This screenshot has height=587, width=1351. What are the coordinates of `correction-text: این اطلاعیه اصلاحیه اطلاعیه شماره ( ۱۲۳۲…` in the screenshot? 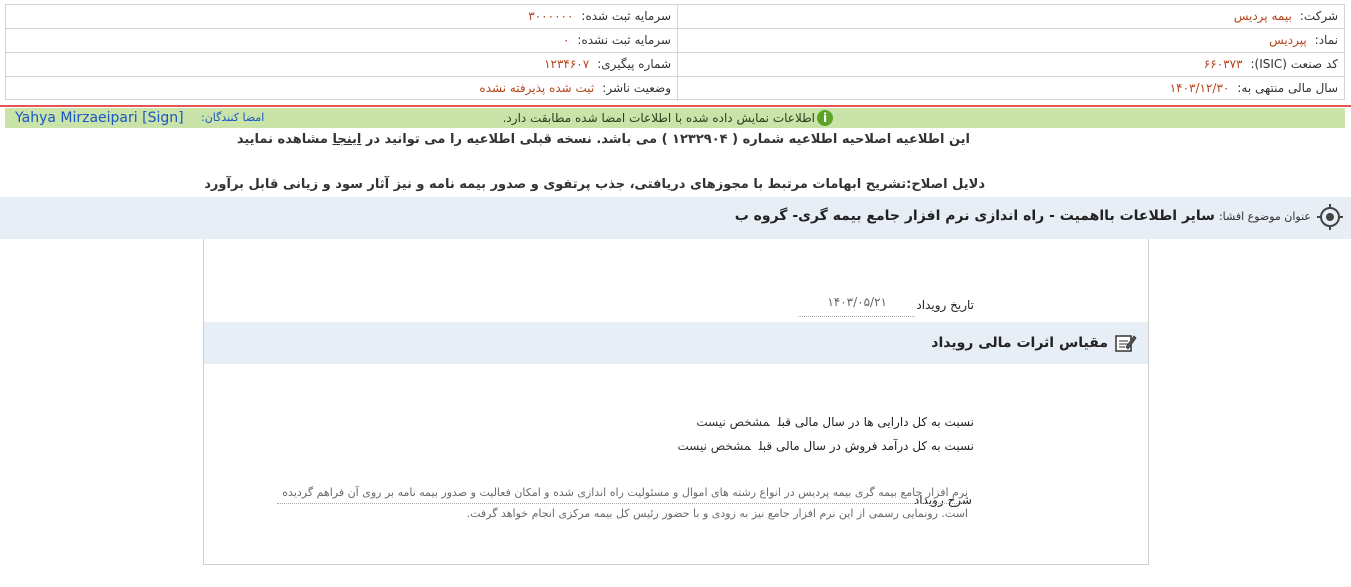 It's located at (667, 139).